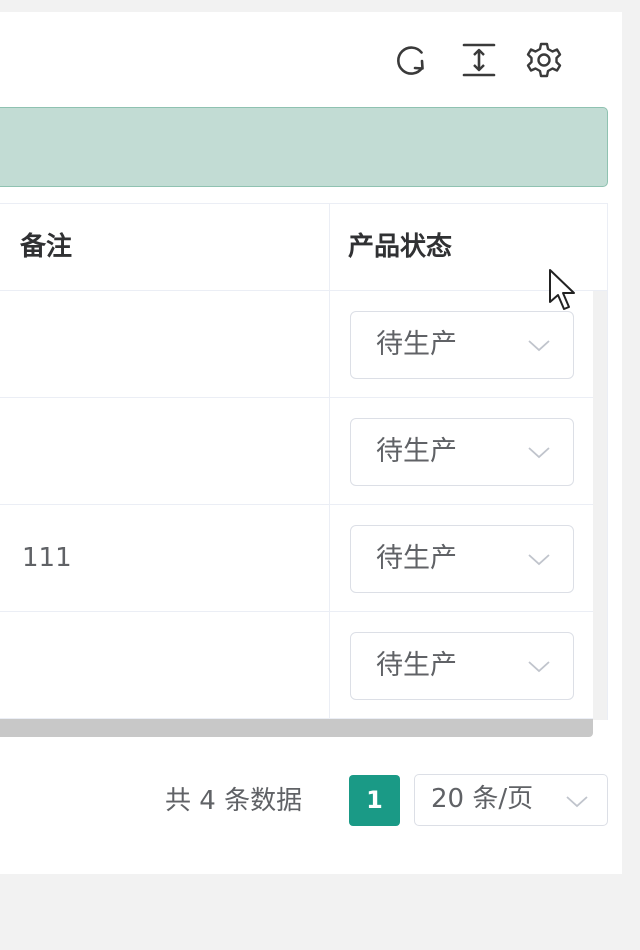 This screenshot has width=640, height=950. What do you see at coordinates (234, 801) in the screenshot?
I see `pagination-total: 共 4 条数据` at bounding box center [234, 801].